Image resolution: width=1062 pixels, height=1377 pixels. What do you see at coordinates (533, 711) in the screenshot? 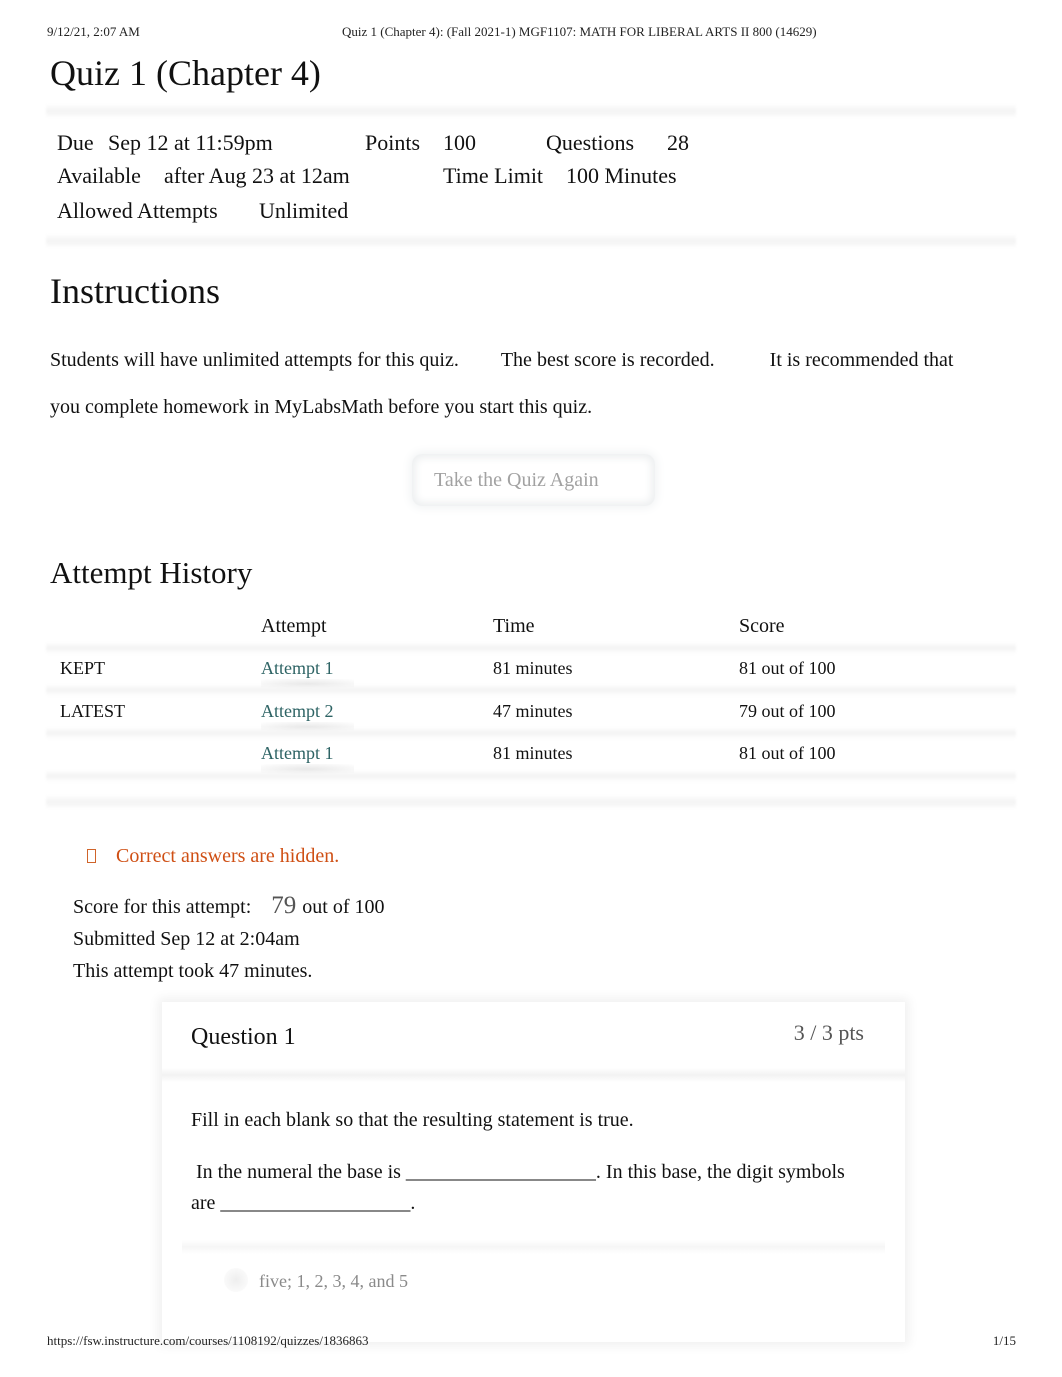
I see `attempt-time: 47 minutes` at bounding box center [533, 711].